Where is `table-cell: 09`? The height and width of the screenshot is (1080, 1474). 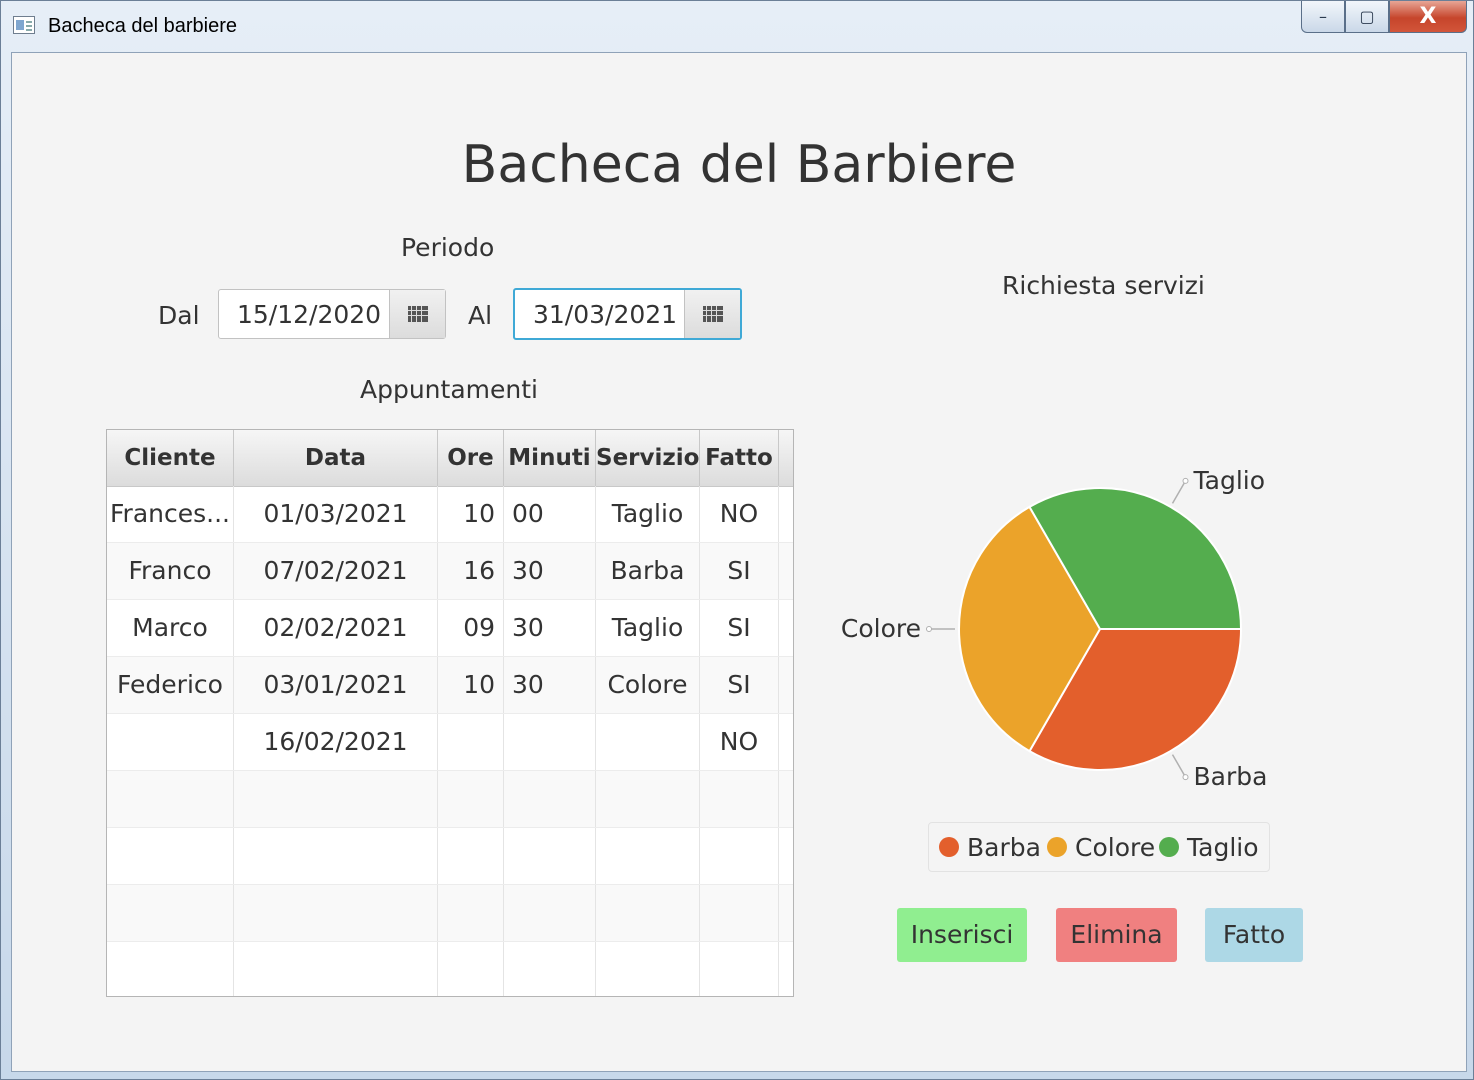
table-cell: 09 is located at coordinates (471, 628).